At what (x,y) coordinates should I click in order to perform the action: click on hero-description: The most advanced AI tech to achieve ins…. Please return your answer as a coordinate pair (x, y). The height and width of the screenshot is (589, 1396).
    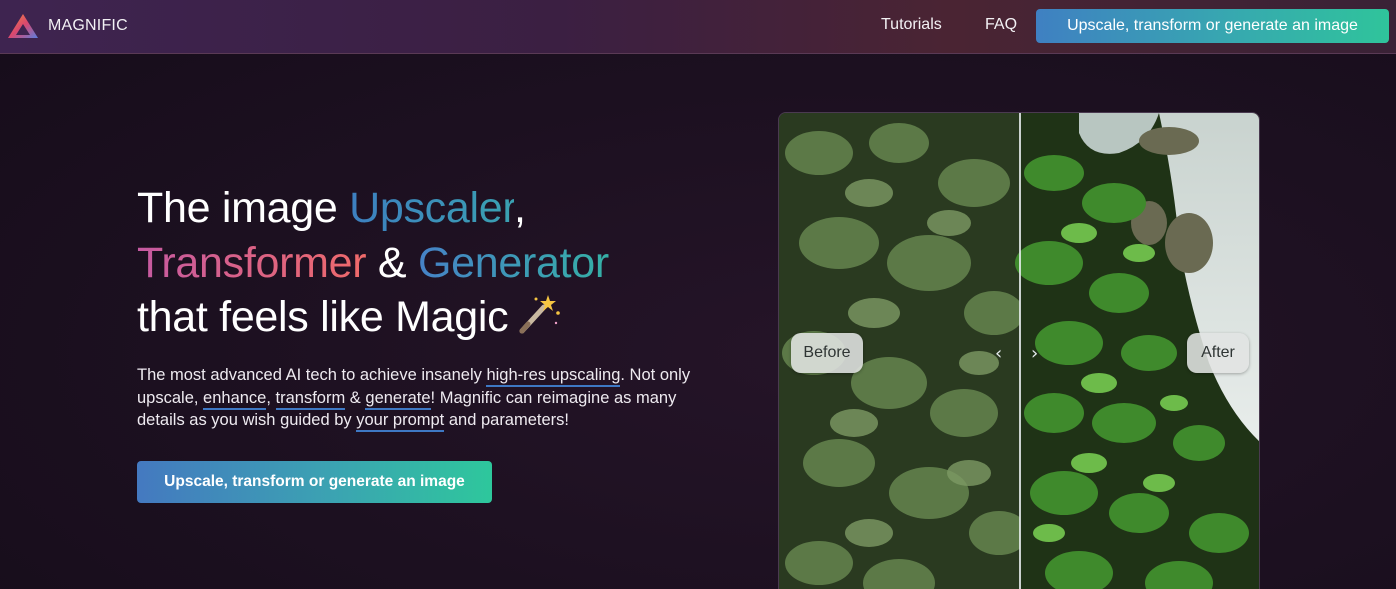
    Looking at the image, I should click on (417, 398).